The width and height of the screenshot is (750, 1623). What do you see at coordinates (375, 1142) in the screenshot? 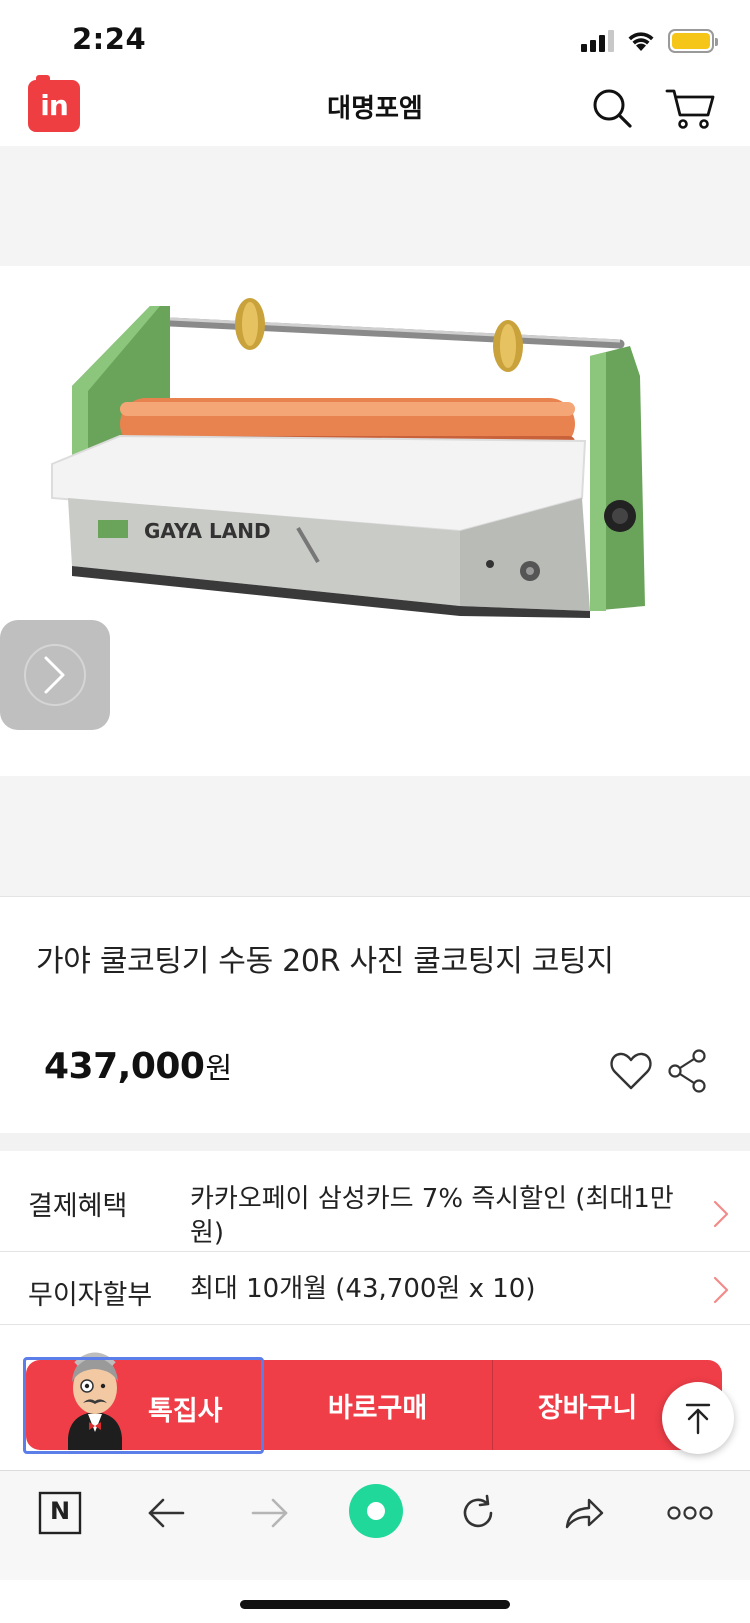
I see `section-separator` at bounding box center [375, 1142].